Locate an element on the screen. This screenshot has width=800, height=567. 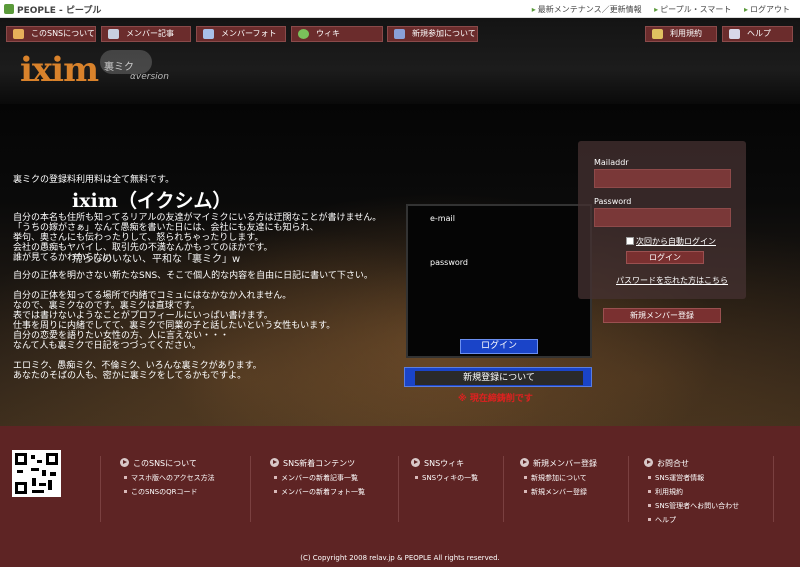
nav-member-photos-label: メンバーフォト is located at coordinates (249, 33).